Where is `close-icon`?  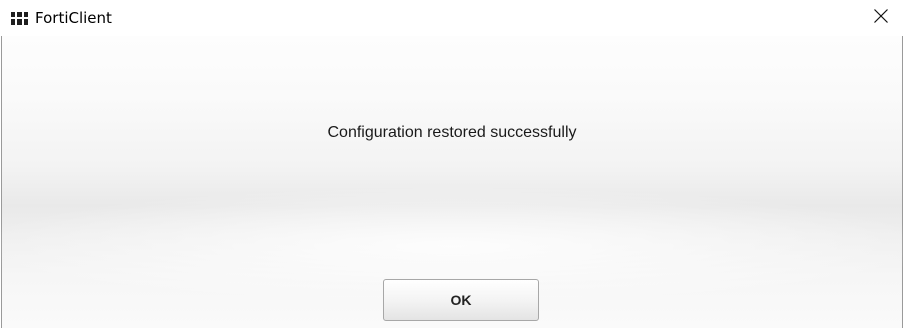 close-icon is located at coordinates (881, 18).